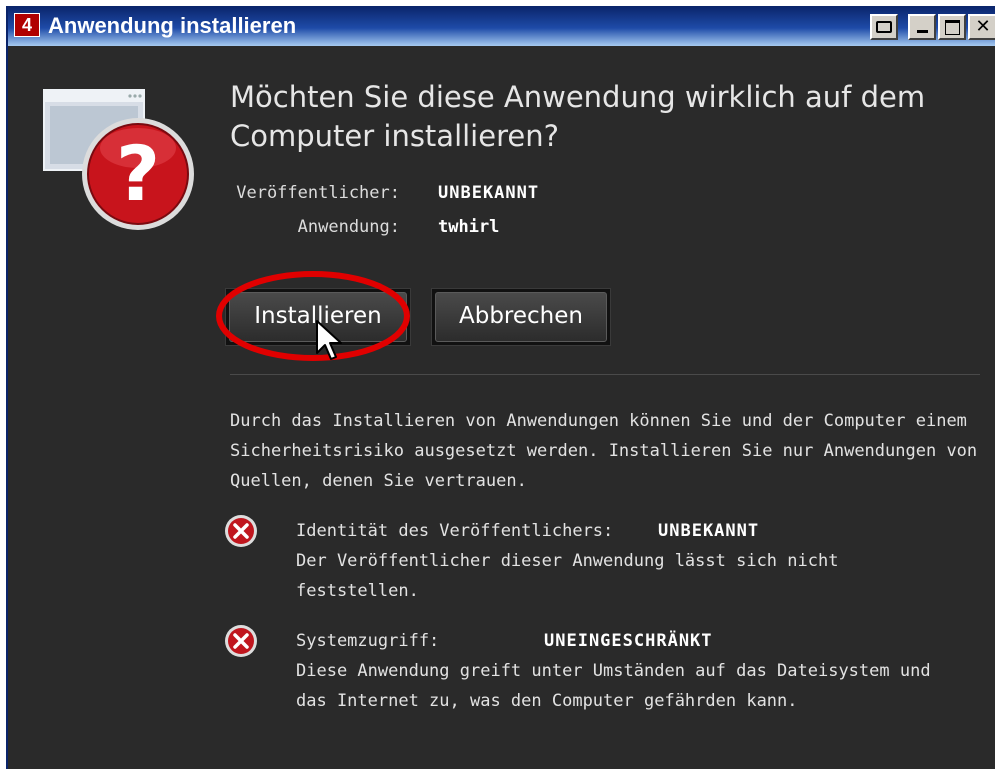  What do you see at coordinates (469, 227) in the screenshot?
I see `application-value: twhirl` at bounding box center [469, 227].